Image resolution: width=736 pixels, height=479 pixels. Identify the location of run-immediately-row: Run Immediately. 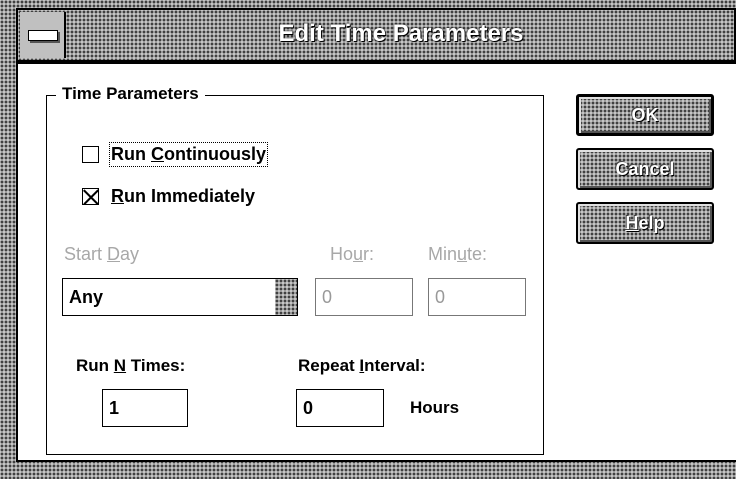
(168, 196).